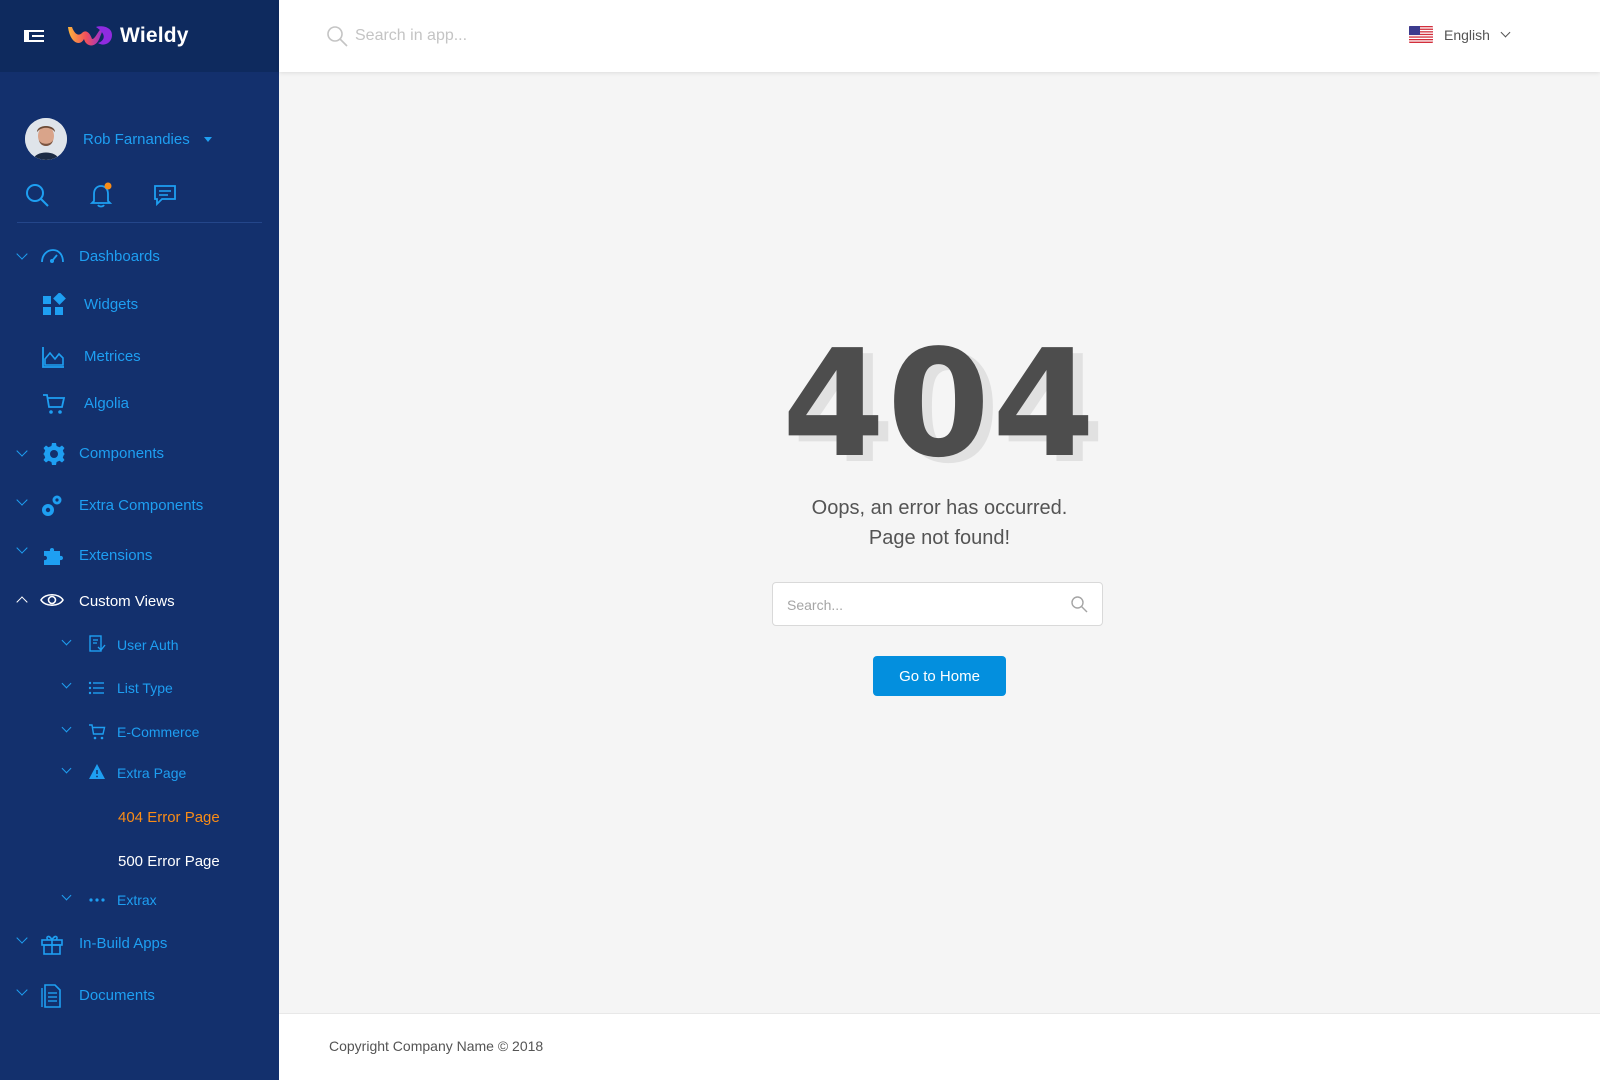  I want to click on copyright-text: Copyright Company Name © 2018, so click(436, 1046).